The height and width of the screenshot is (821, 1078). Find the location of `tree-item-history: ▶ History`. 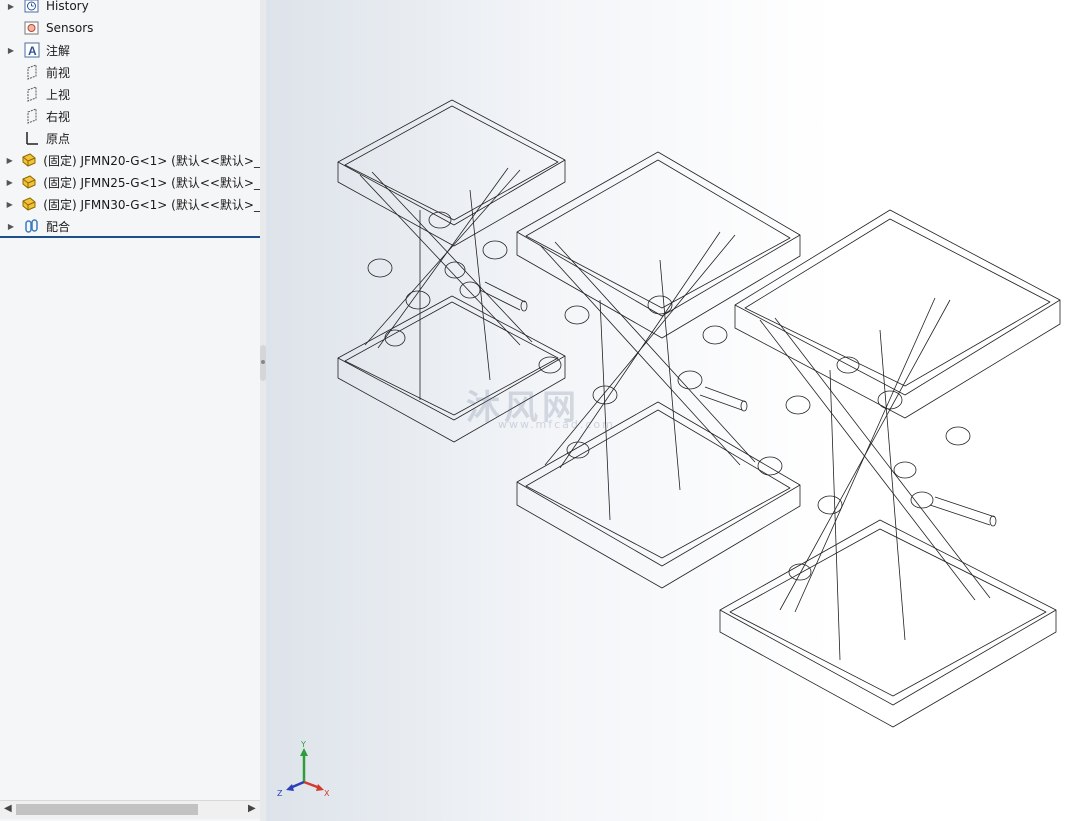

tree-item-history: ▶ History is located at coordinates (130, 8).